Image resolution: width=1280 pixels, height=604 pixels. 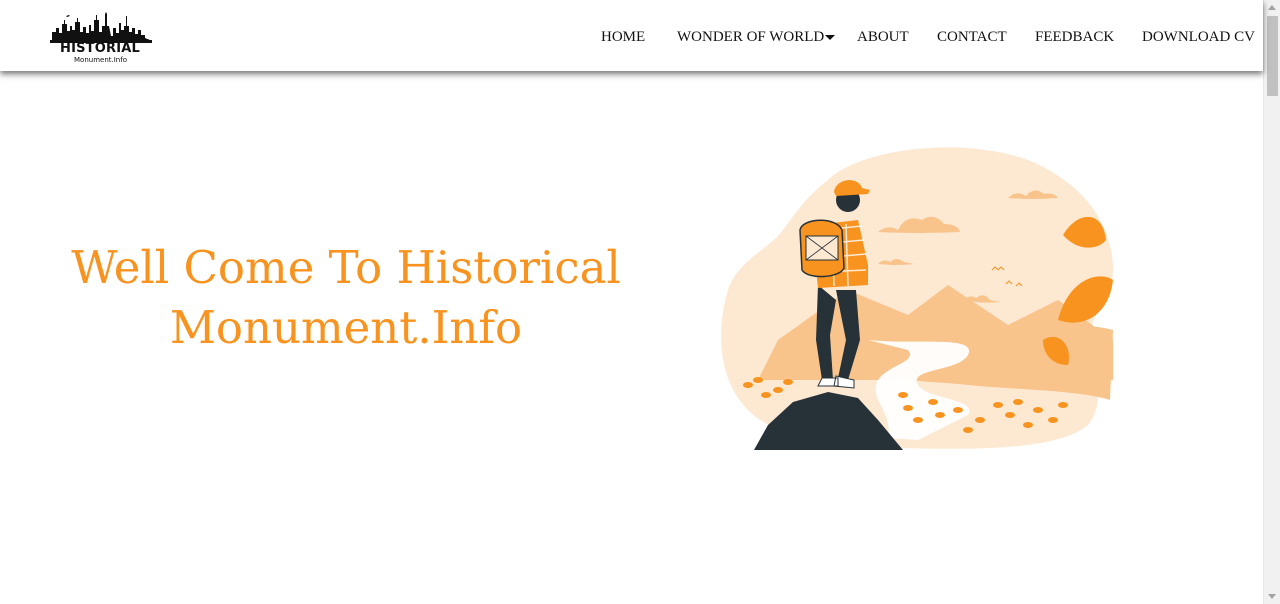 I want to click on logo-title: HISTORIAL, so click(x=100, y=48).